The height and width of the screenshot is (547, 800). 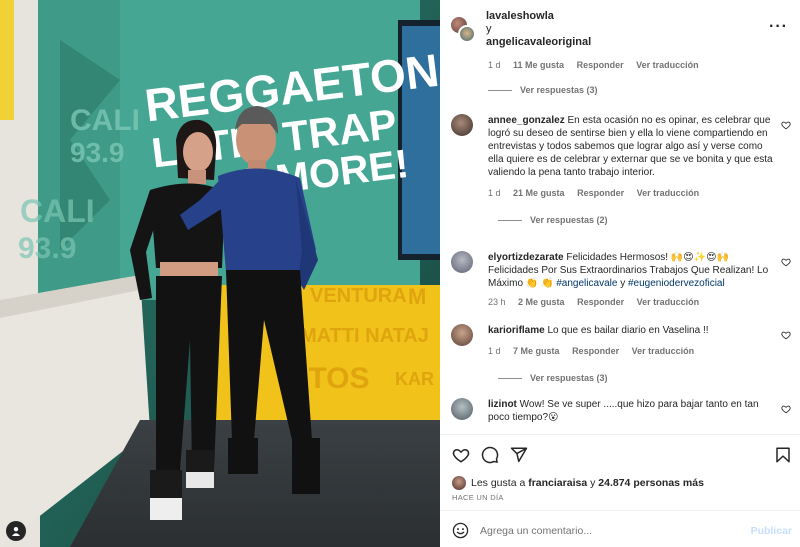 What do you see at coordinates (460, 530) in the screenshot?
I see `emoji-icon` at bounding box center [460, 530].